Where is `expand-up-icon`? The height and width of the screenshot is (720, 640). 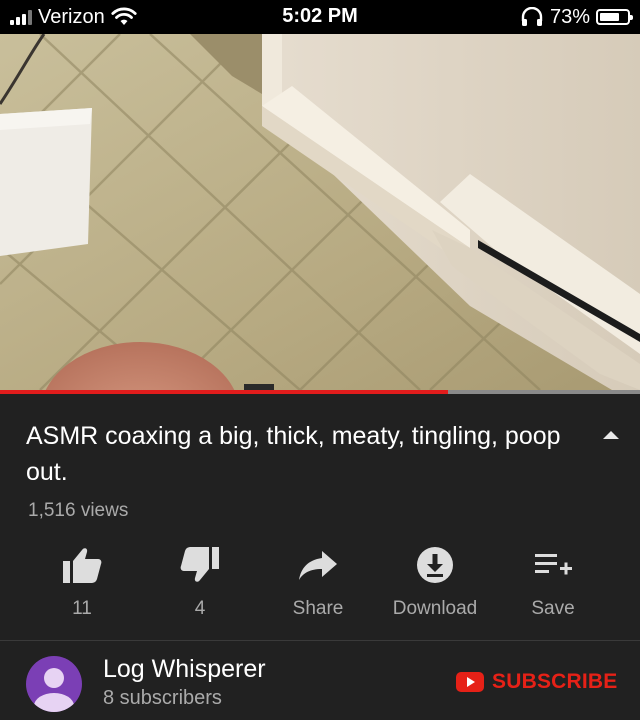 expand-up-icon is located at coordinates (611, 435).